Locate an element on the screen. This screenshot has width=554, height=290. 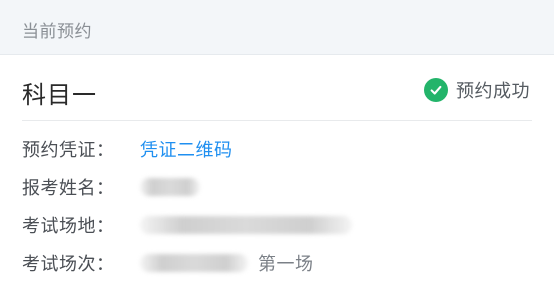
field-label: 考试场地： is located at coordinates (68, 226).